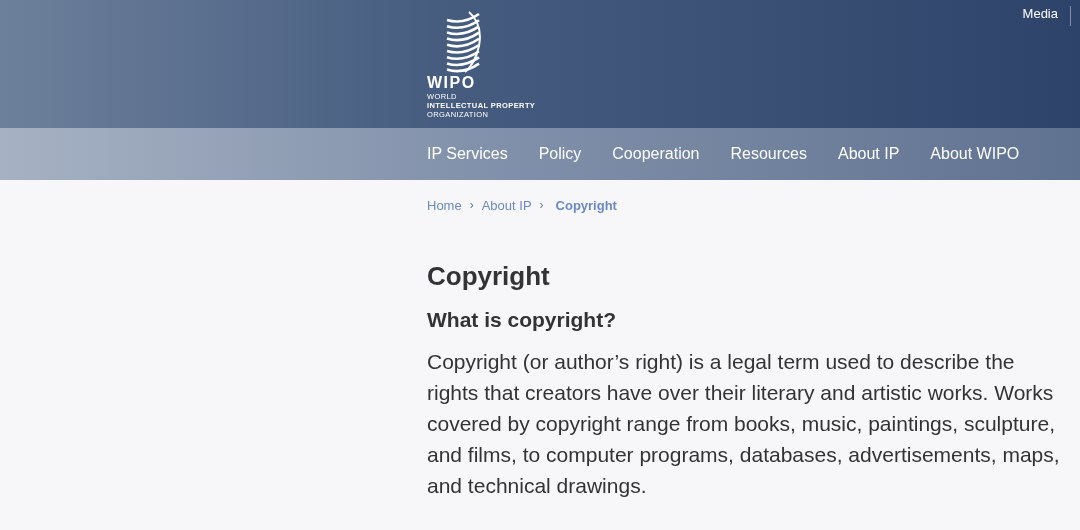  What do you see at coordinates (768, 154) in the screenshot?
I see `nav-link: Resources` at bounding box center [768, 154].